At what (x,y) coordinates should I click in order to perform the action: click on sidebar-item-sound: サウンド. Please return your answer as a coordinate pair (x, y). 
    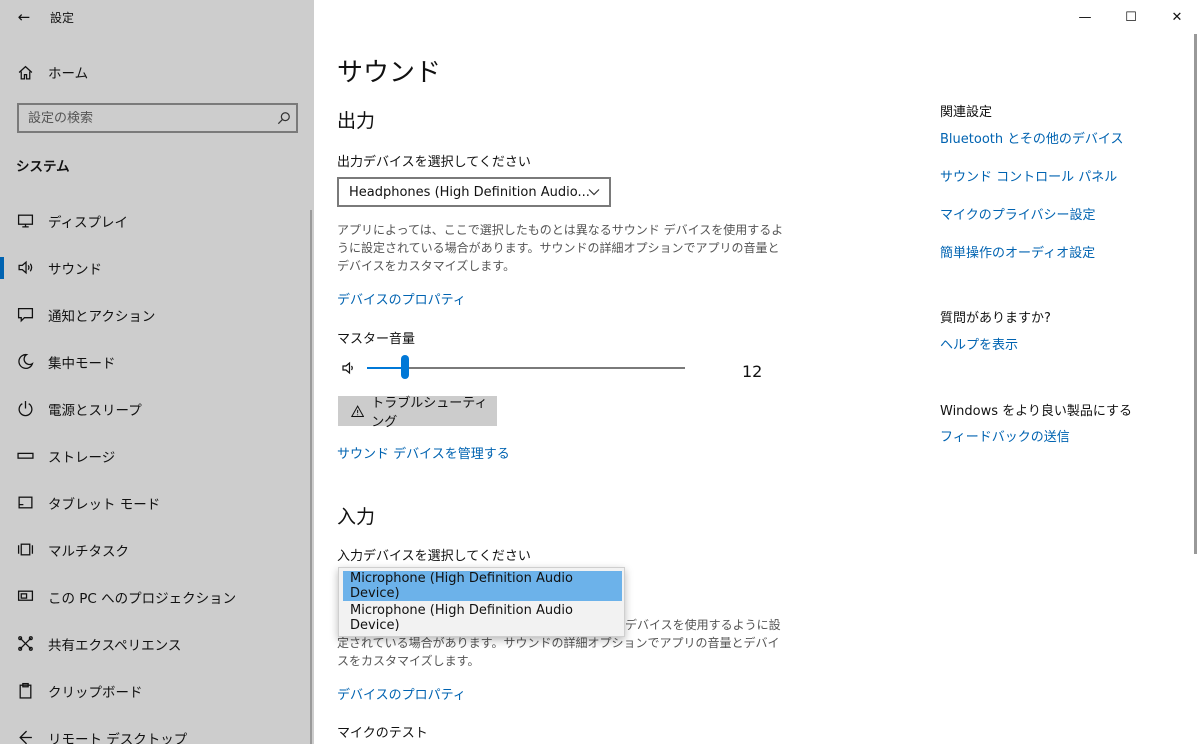
    Looking at the image, I should click on (157, 267).